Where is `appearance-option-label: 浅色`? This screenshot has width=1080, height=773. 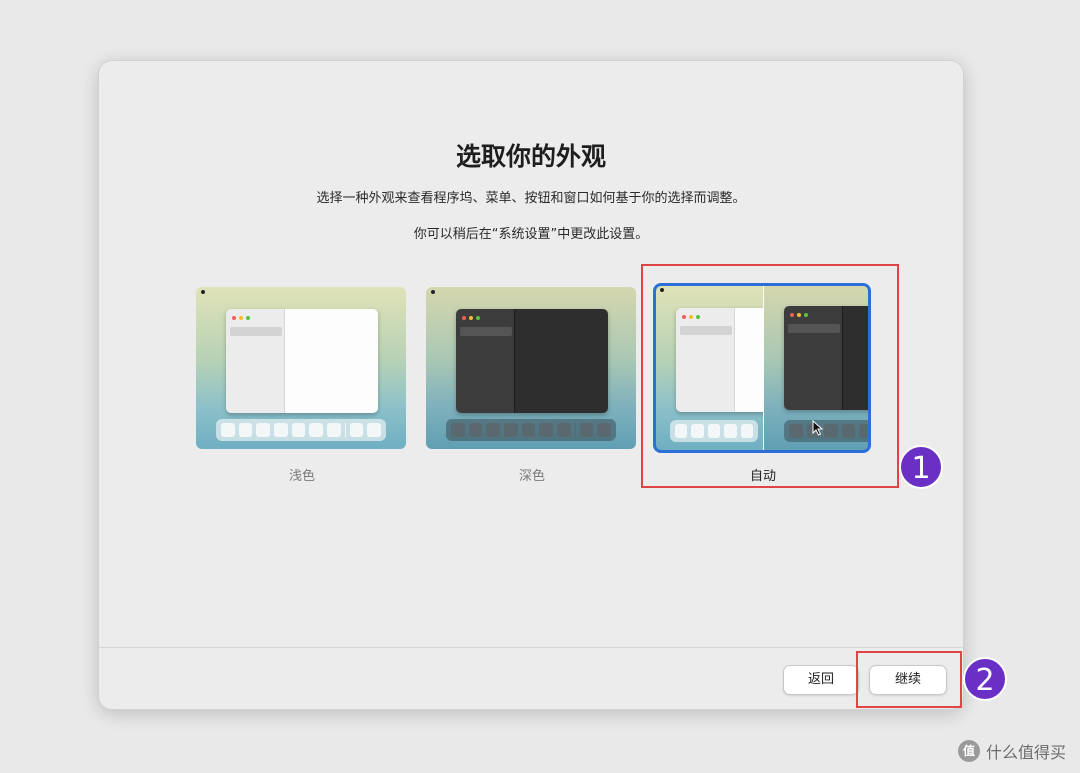
appearance-option-label: 浅色 is located at coordinates (301, 476).